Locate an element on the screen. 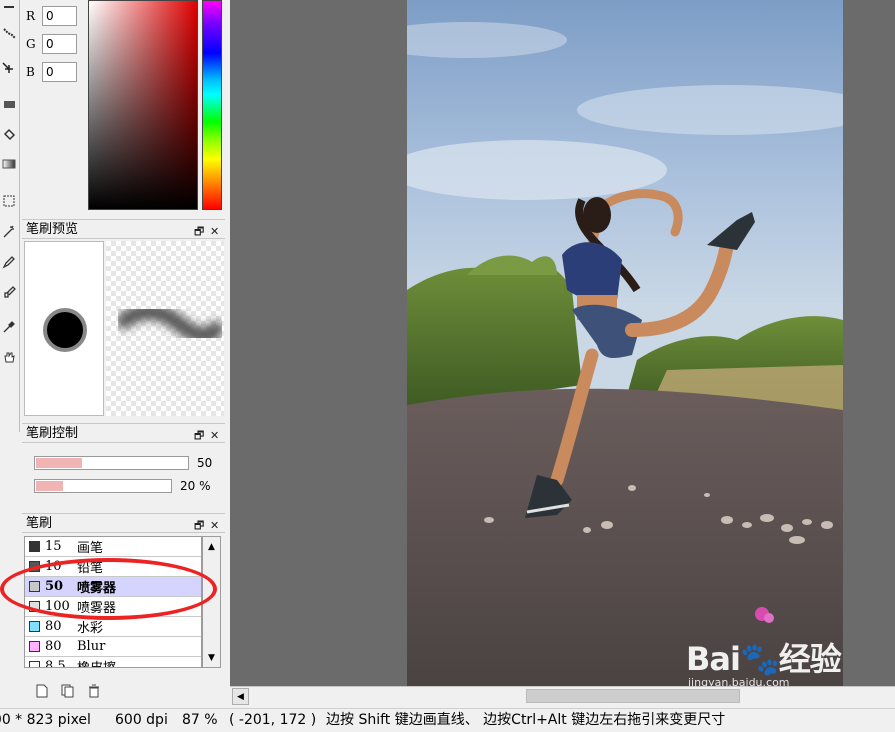 This screenshot has width=895, height=732. hand-tool-icon is located at coordinates (9, 357).